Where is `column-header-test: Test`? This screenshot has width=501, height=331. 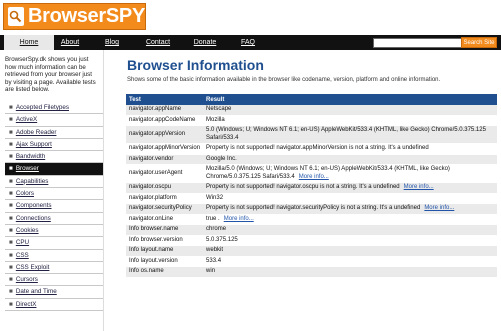 column-header-test: Test is located at coordinates (165, 99).